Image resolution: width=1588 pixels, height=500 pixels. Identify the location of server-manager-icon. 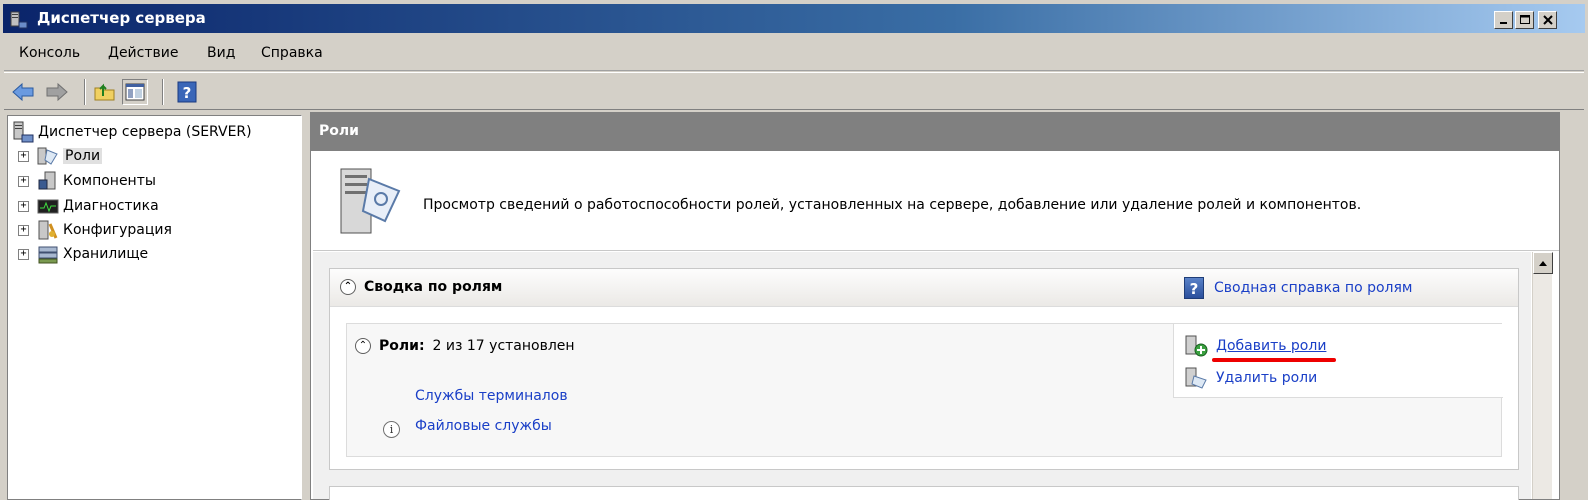
(19, 20).